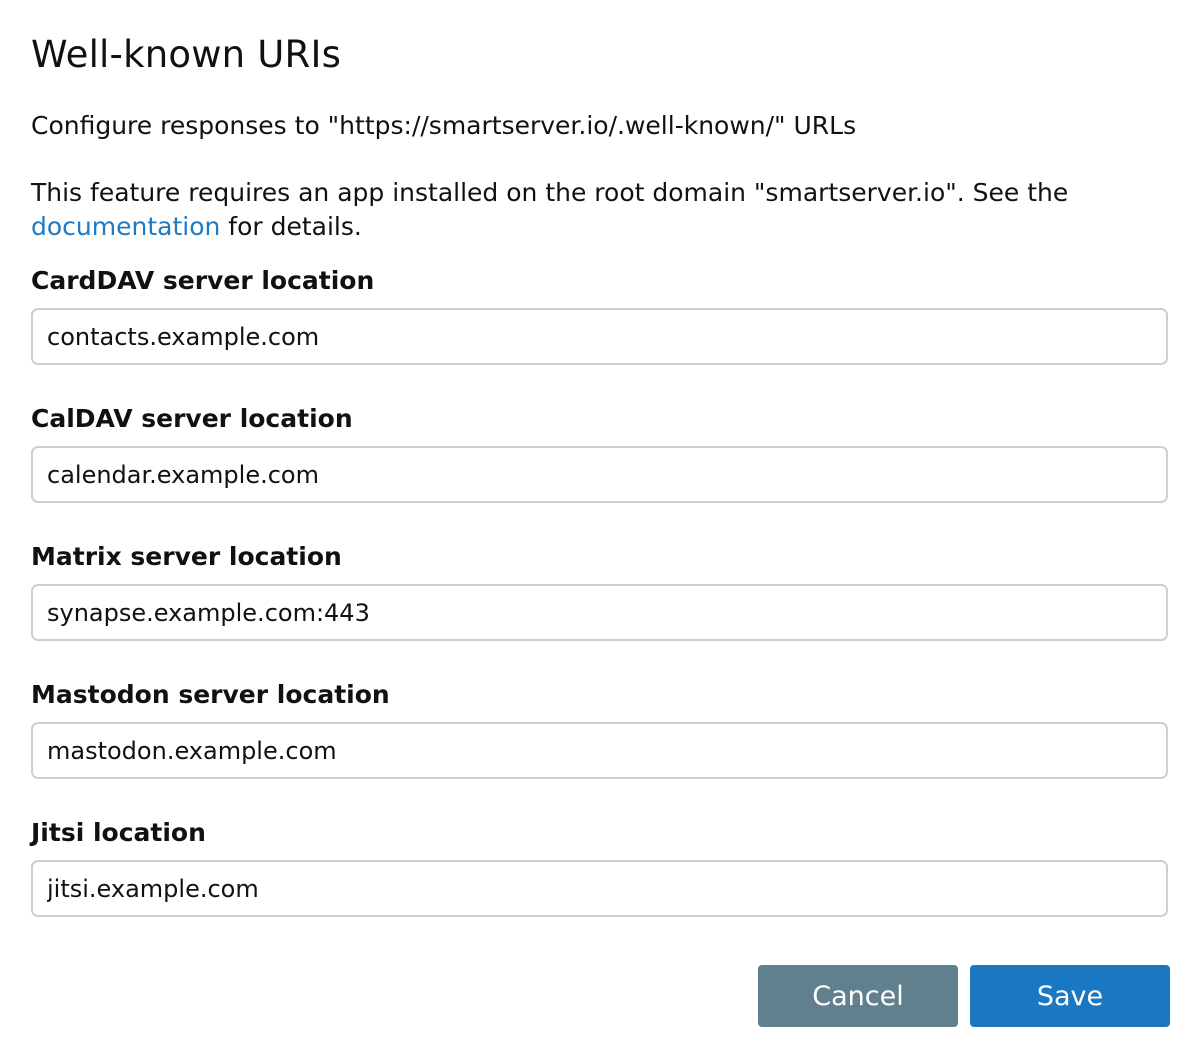  Describe the element at coordinates (291, 226) in the screenshot. I see `feature-note-suffix: for details.` at that location.